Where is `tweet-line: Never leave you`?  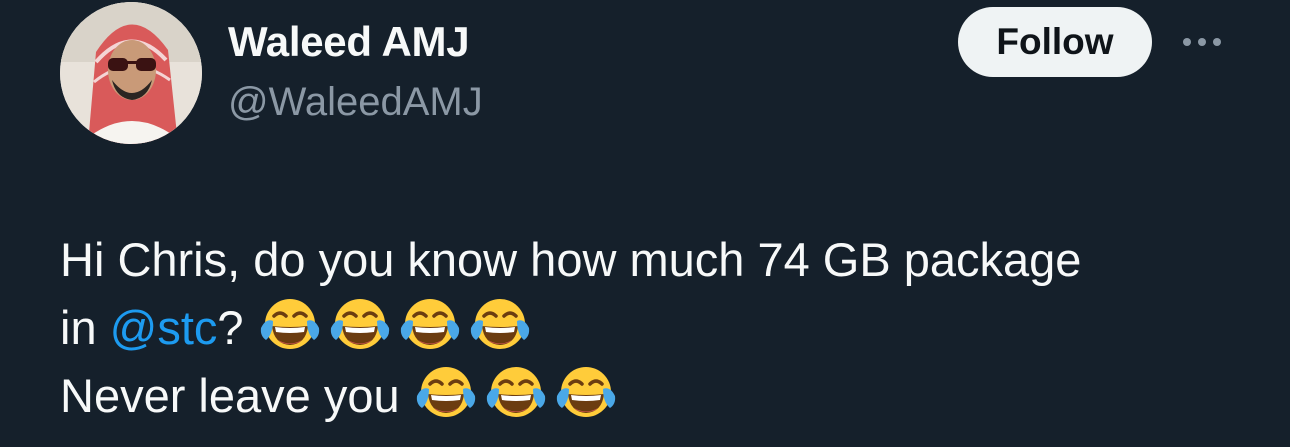
tweet-line: Never leave you is located at coordinates (665, 396).